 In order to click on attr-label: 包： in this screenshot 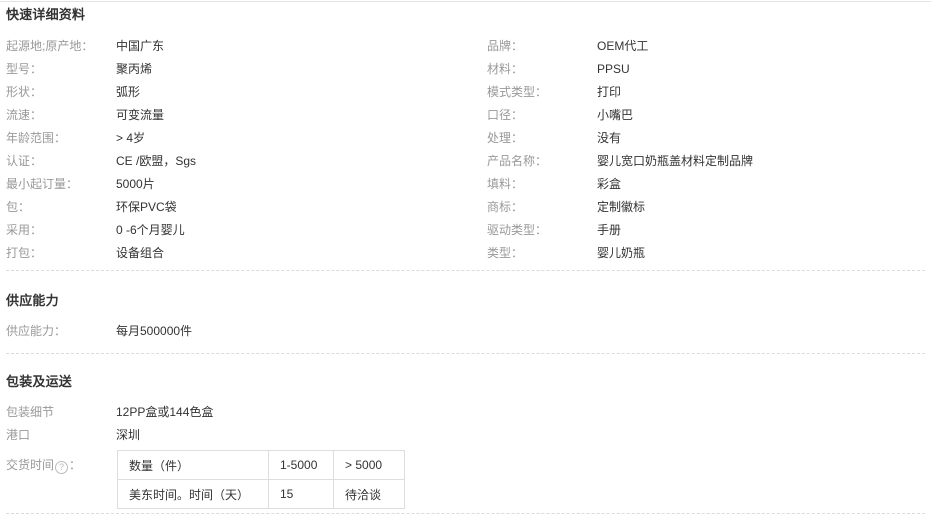, I will do `click(18, 207)`.